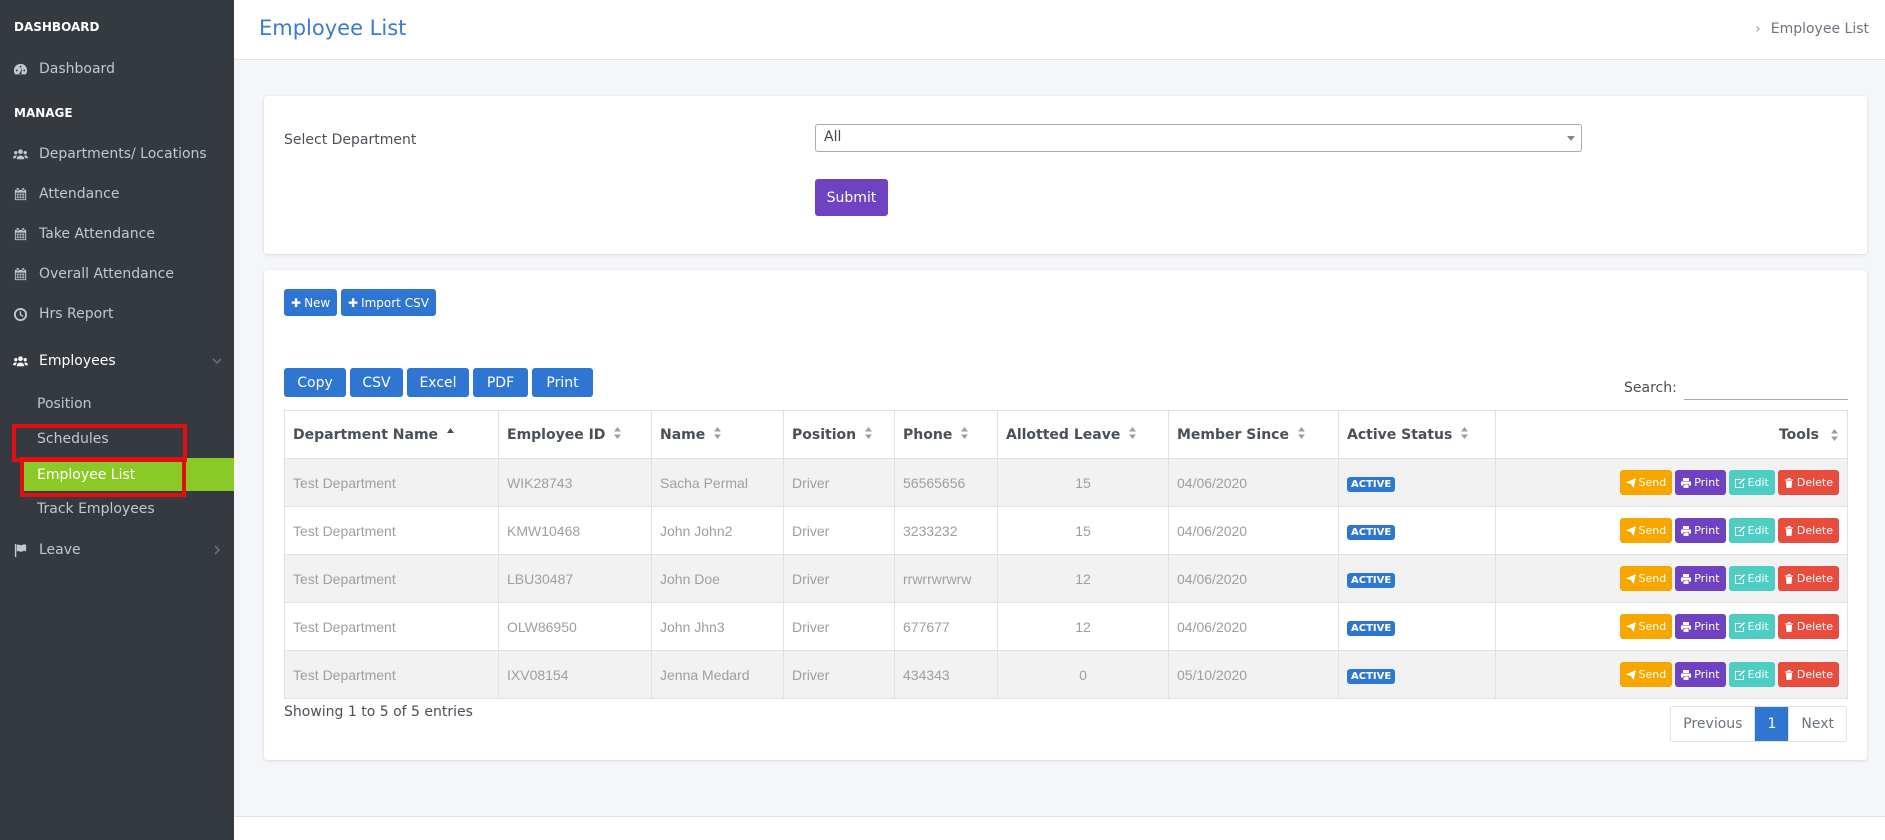  What do you see at coordinates (1766, 388) in the screenshot?
I see `search-input` at bounding box center [1766, 388].